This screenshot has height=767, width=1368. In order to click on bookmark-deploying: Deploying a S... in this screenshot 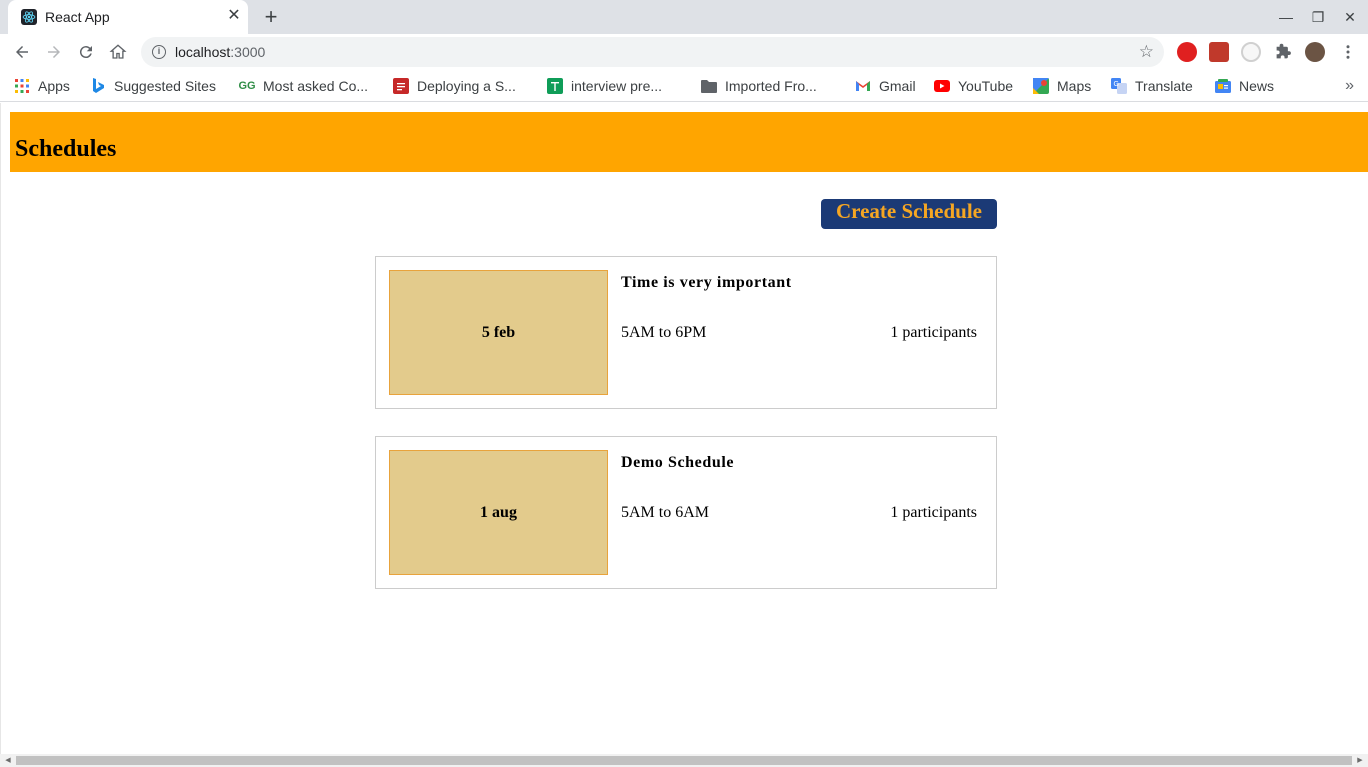, I will do `click(454, 86)`.